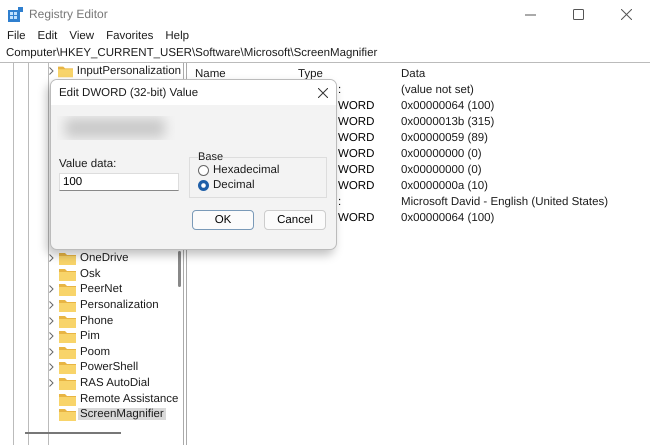 This screenshot has width=650, height=445. I want to click on dialog-title: Edit DWORD (32-bit) Value, so click(129, 92).